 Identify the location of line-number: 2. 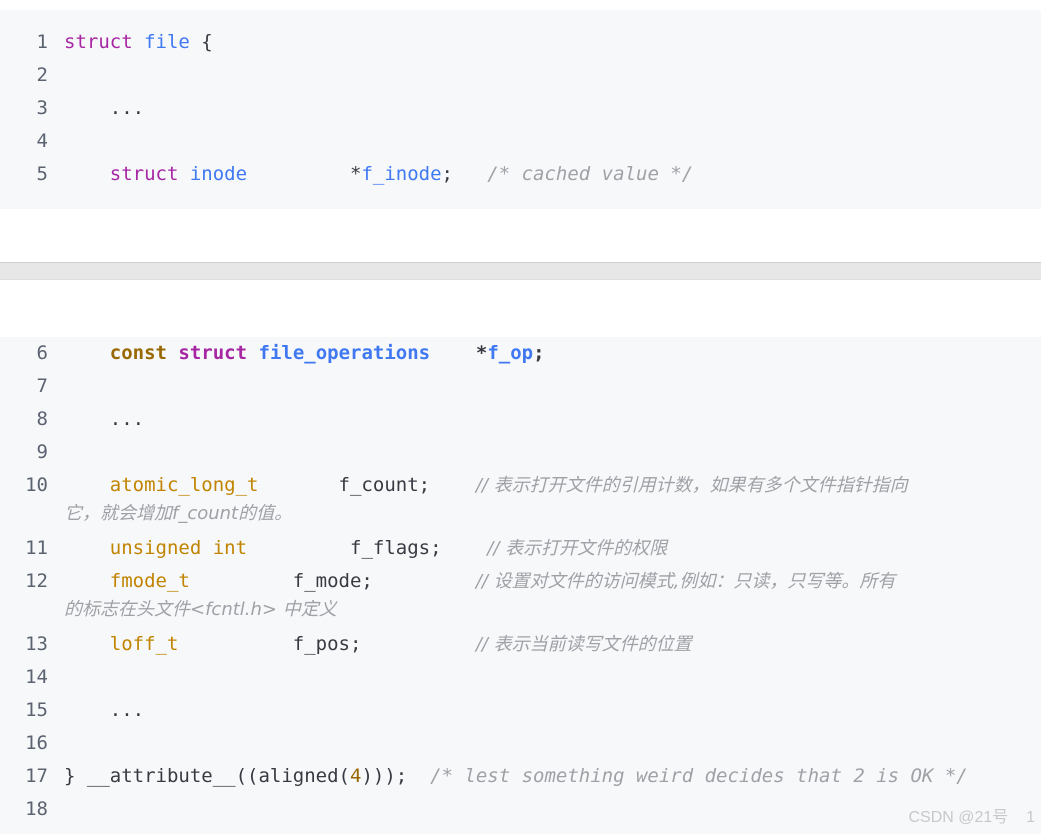
(42, 75).